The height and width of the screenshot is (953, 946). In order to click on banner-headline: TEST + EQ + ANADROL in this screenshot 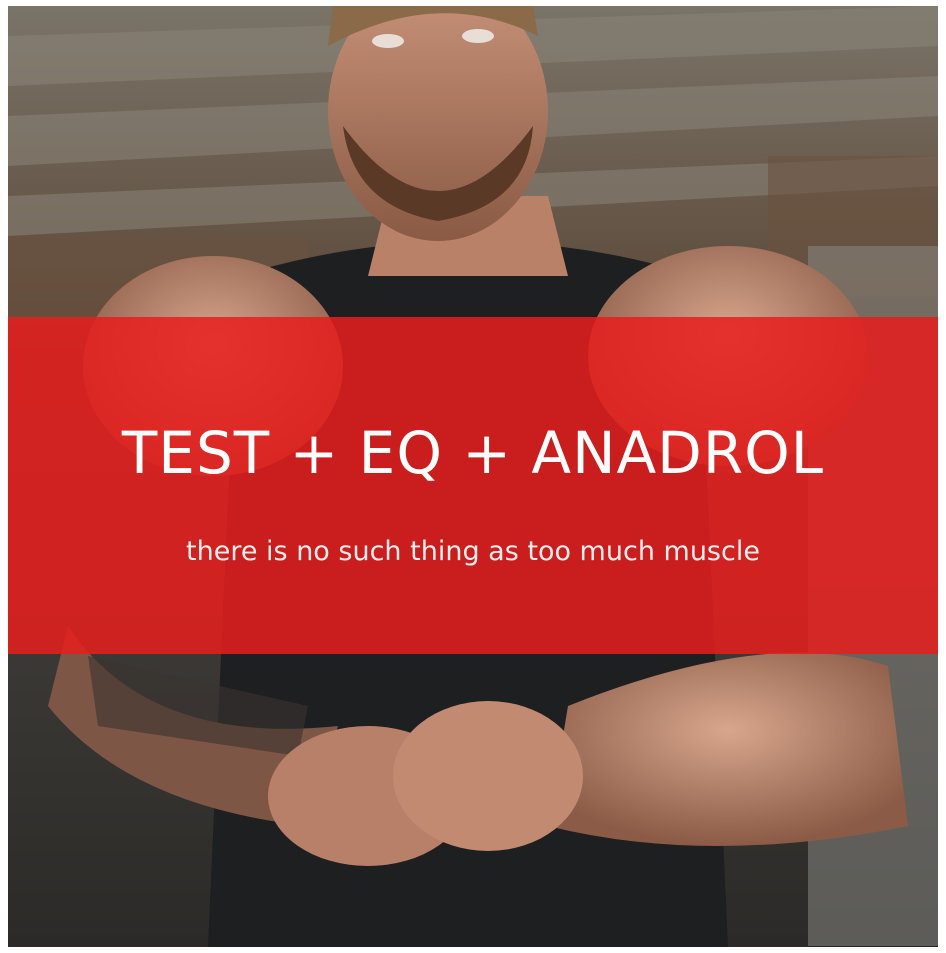, I will do `click(473, 453)`.